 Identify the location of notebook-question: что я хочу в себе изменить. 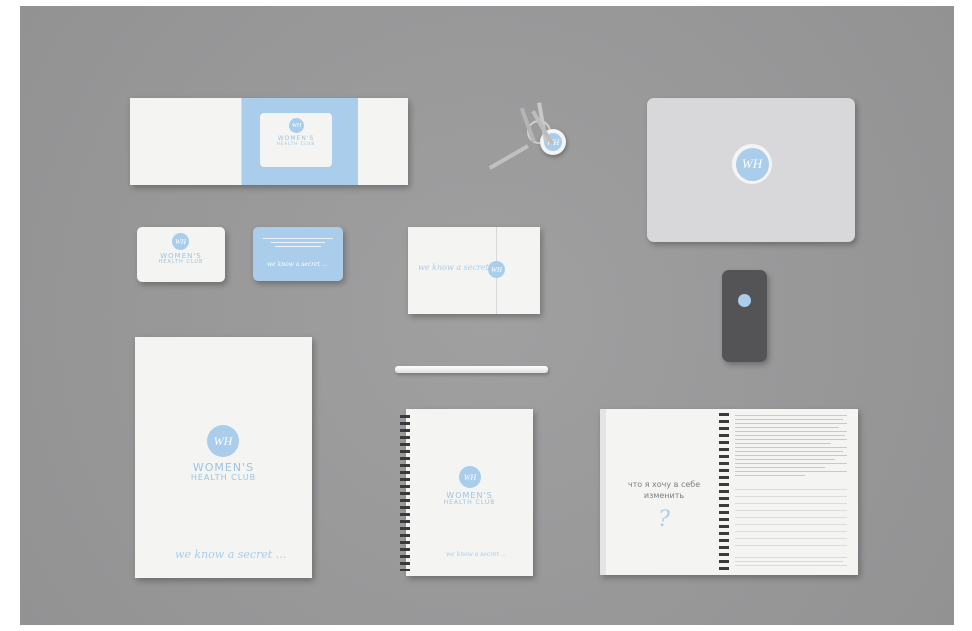
(664, 490).